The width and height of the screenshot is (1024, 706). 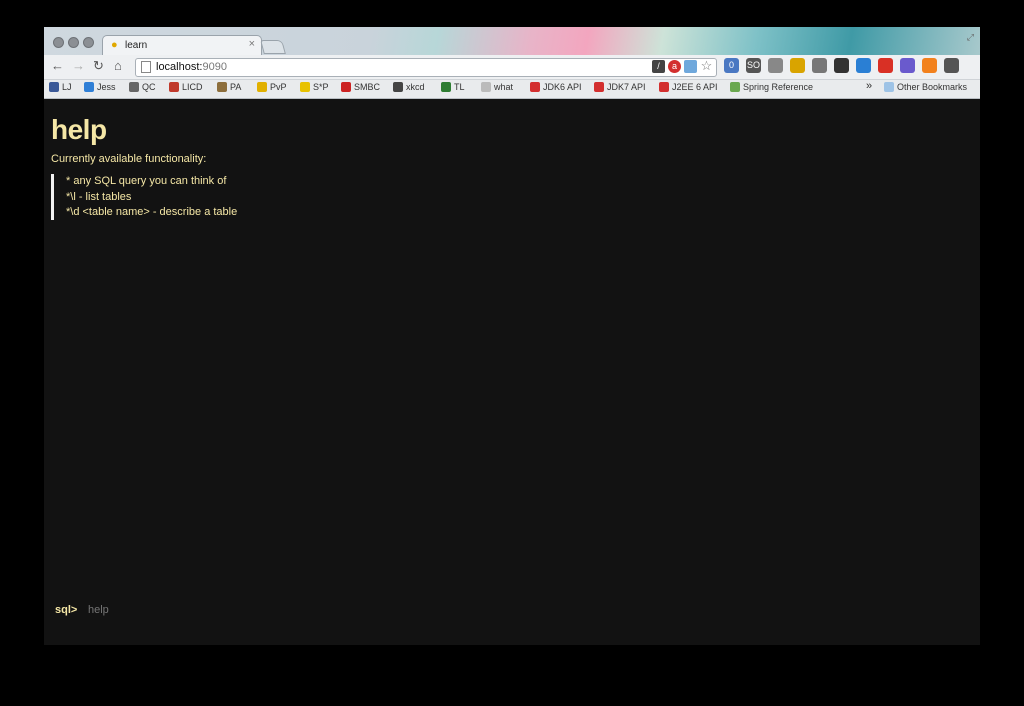 I want to click on browser-toolbar: ← → ↻ ⌂ localhost:9090 / a ☆ 0 SO, so click(x=512, y=67).